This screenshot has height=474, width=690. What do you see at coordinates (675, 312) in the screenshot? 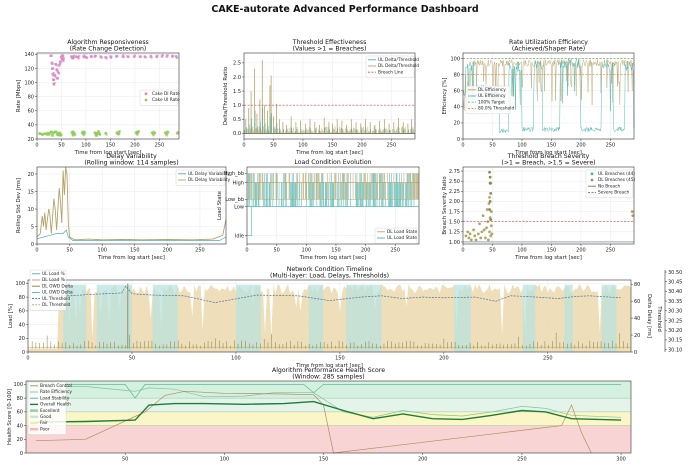
I see `right2-tick-label: 30.30` at bounding box center [675, 312].